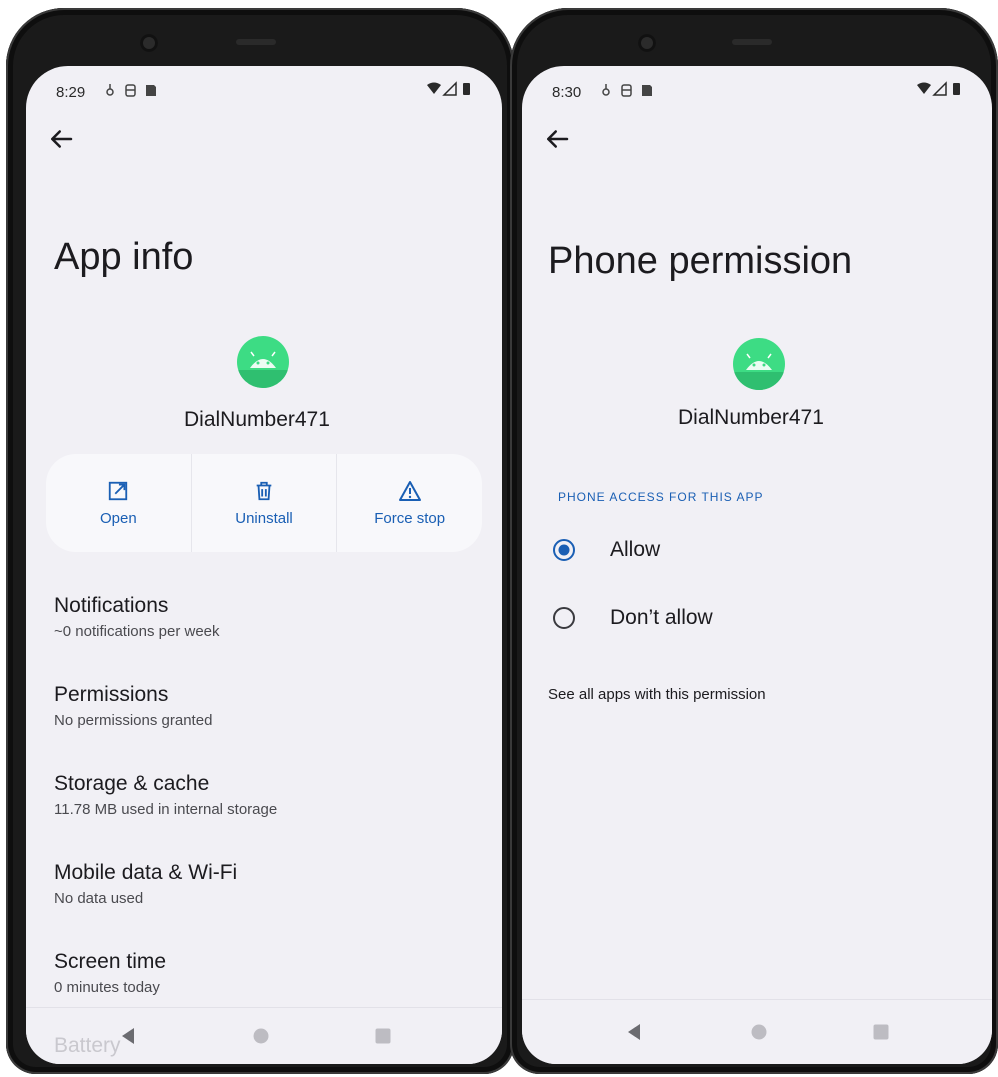  What do you see at coordinates (661, 617) in the screenshot?
I see `dont-allow-label: Don’t allow` at bounding box center [661, 617].